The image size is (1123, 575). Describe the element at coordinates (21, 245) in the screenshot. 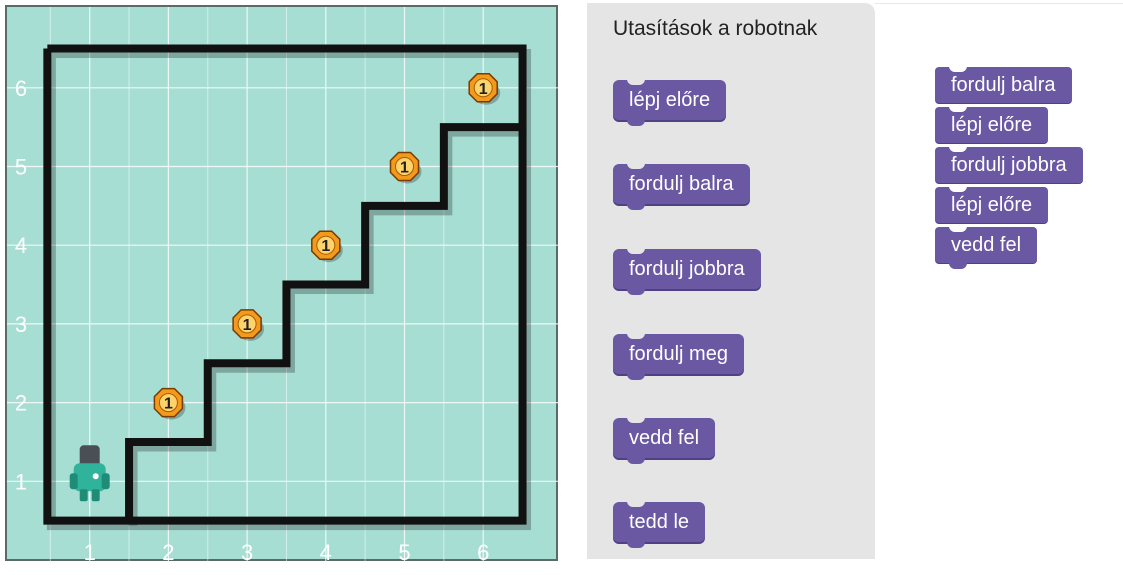

I see `y-axis-label: 4` at that location.